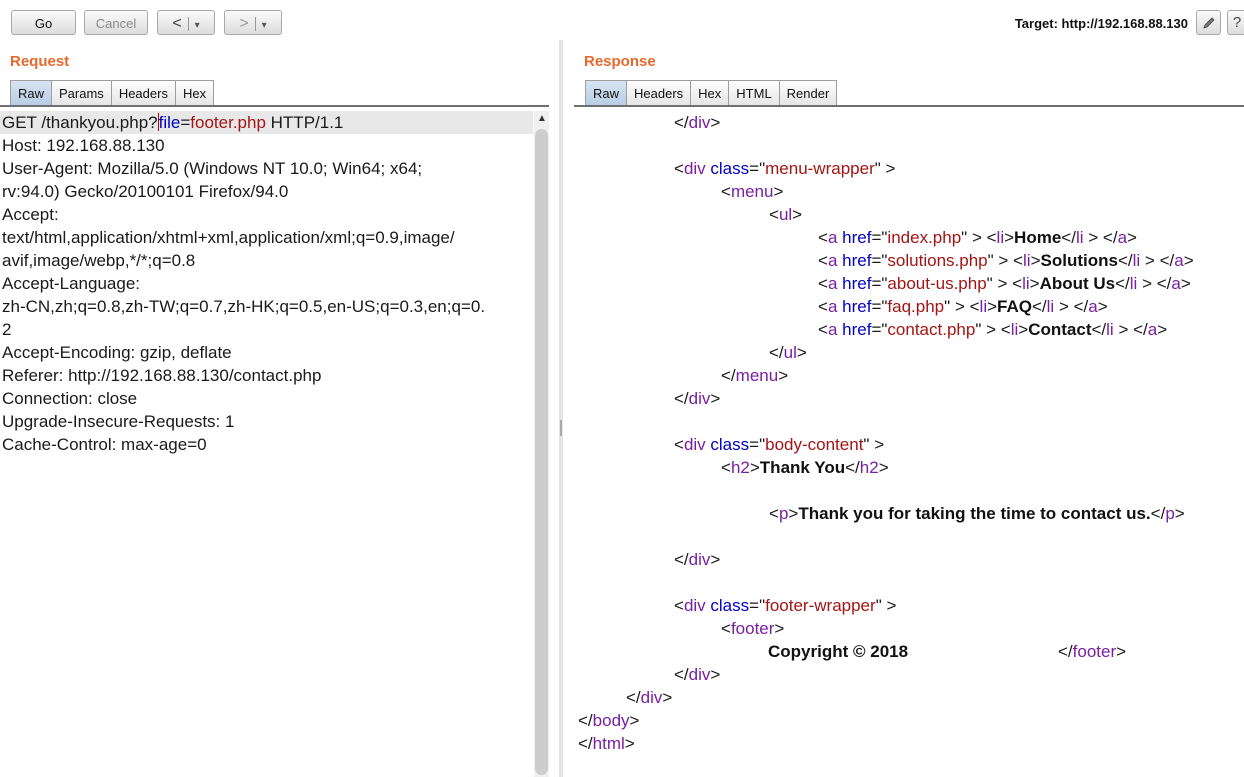 This screenshot has height=777, width=1244. Describe the element at coordinates (43, 22) in the screenshot. I see `go-button: Go` at that location.